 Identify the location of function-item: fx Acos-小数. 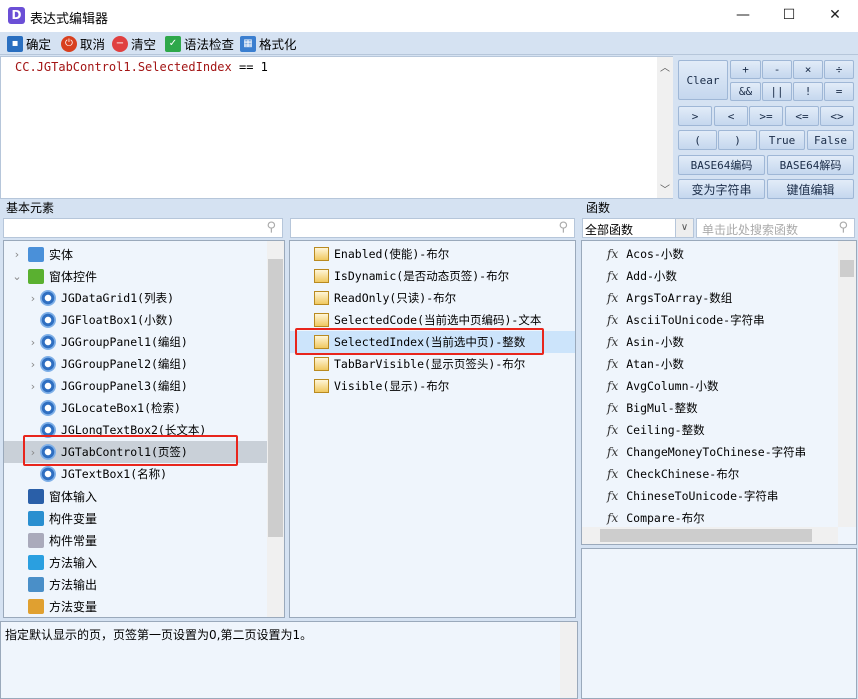
(709, 254).